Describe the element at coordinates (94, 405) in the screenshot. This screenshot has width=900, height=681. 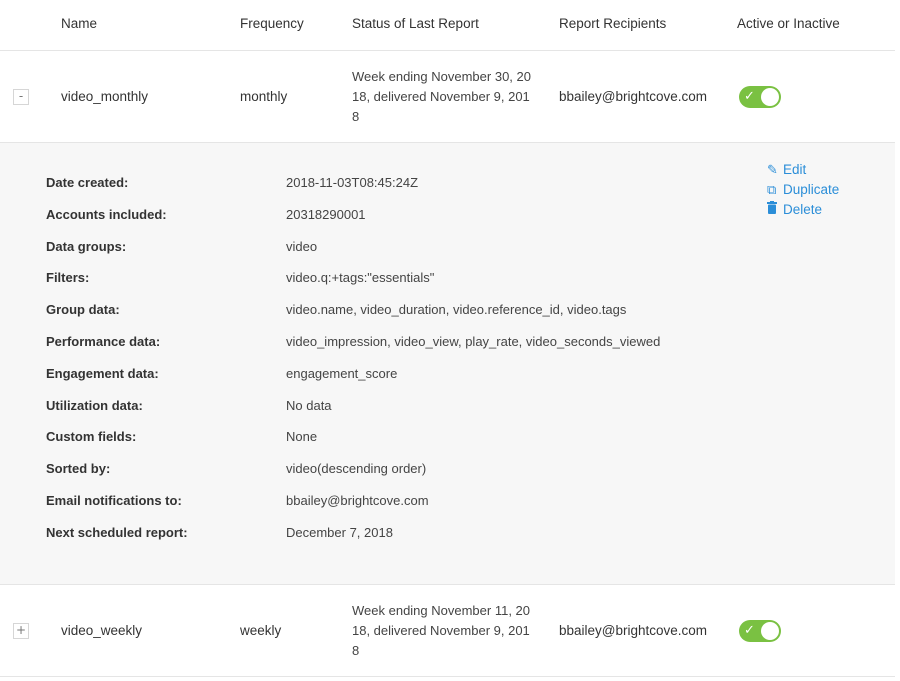
I see `detail-label: Utilization data:` at that location.